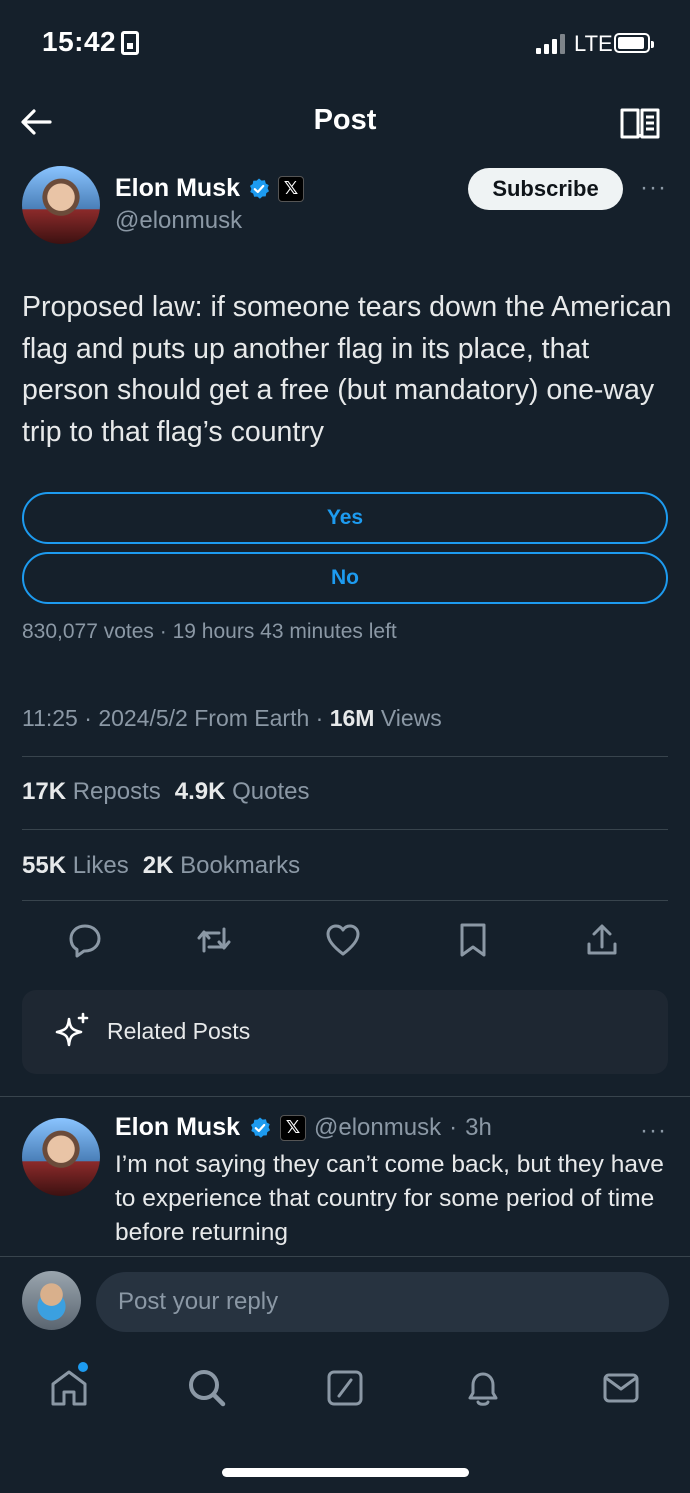 The width and height of the screenshot is (690, 1493). Describe the element at coordinates (271, 791) in the screenshot. I see `quotes-label: Quotes` at that location.